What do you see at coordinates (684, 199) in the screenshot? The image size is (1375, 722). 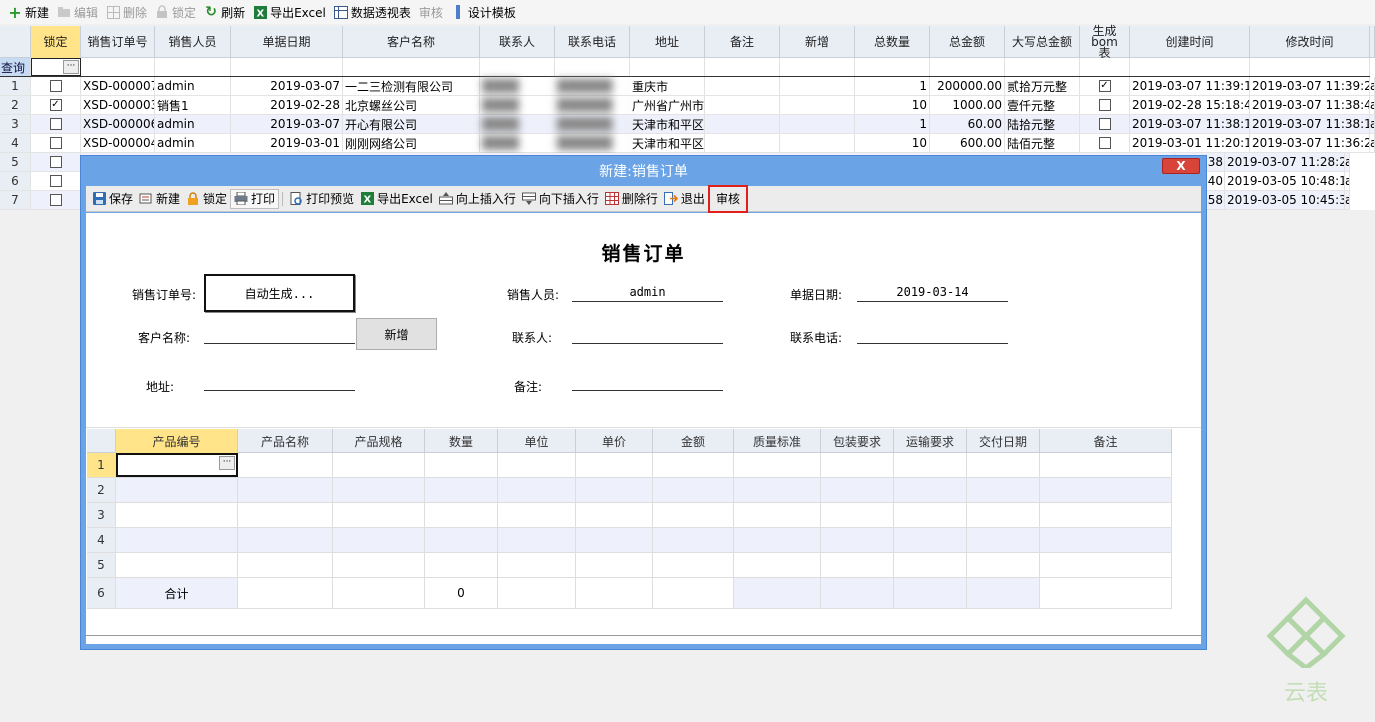 I see `exit-button: 退出` at bounding box center [684, 199].